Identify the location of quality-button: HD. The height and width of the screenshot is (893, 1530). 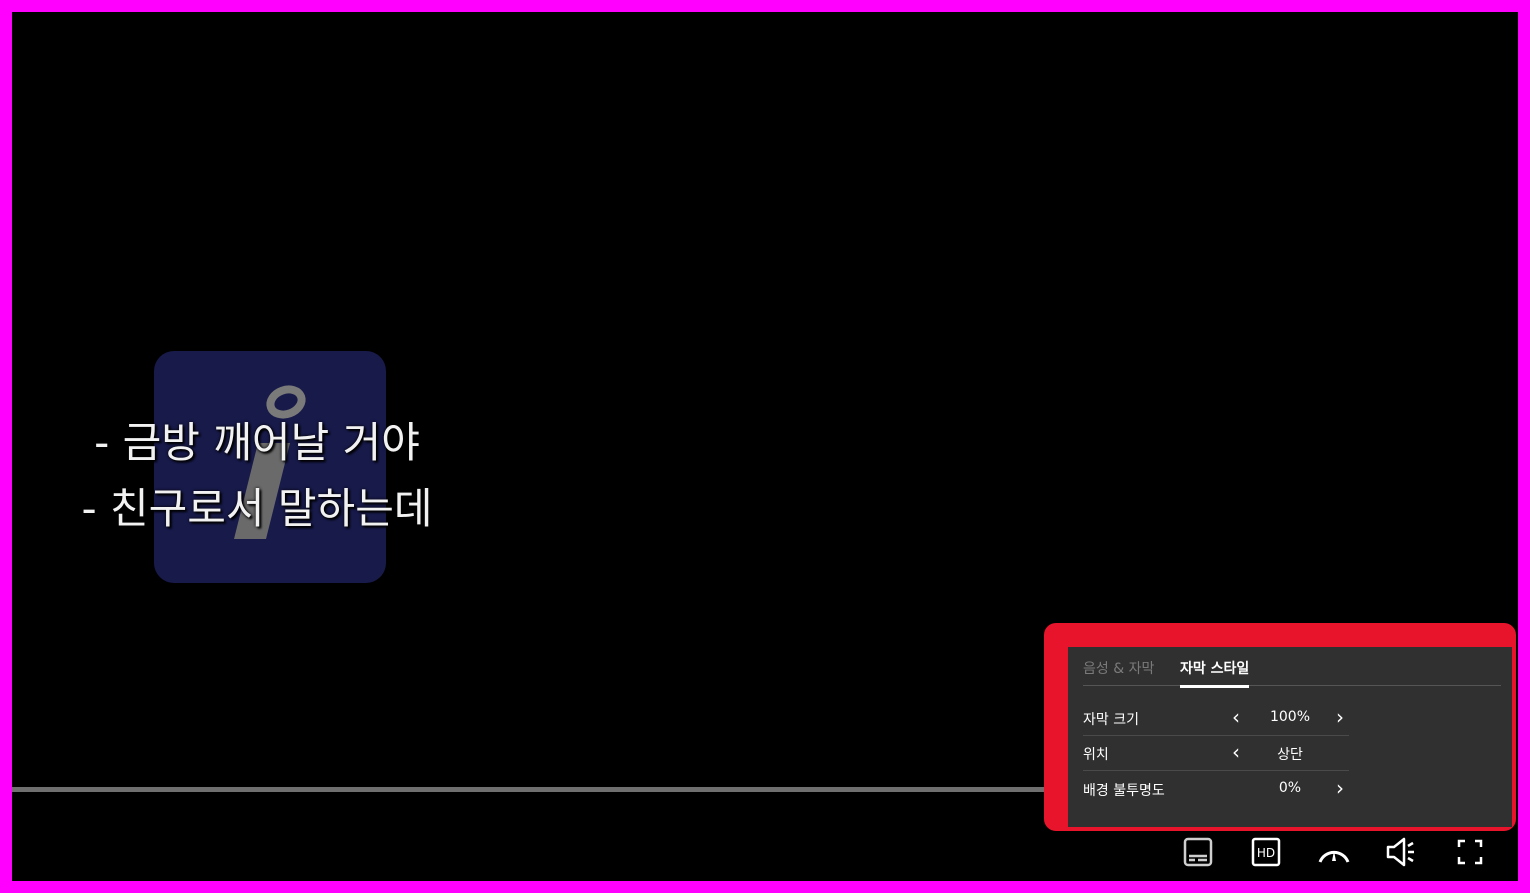
(1266, 852).